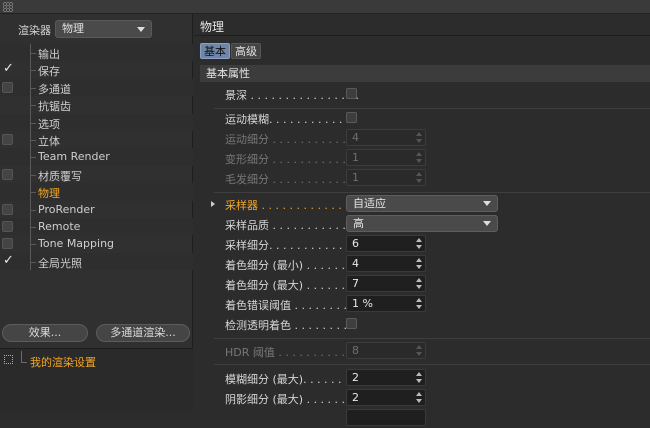 The width and height of the screenshot is (650, 428). Describe the element at coordinates (289, 325) in the screenshot. I see `row-label: 检测透明着色 . . . . . . . . .` at that location.